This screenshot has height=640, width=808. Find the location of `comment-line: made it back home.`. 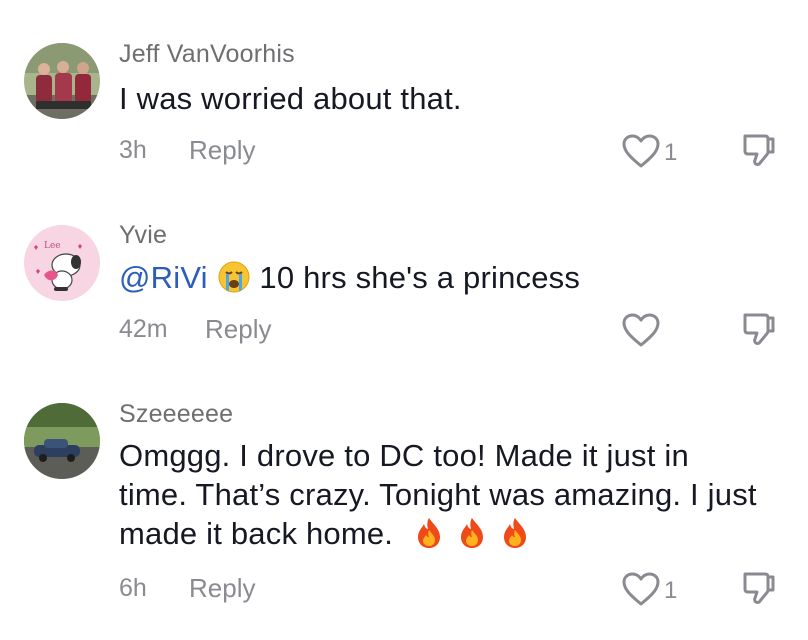

comment-line: made it back home. is located at coordinates (256, 533).